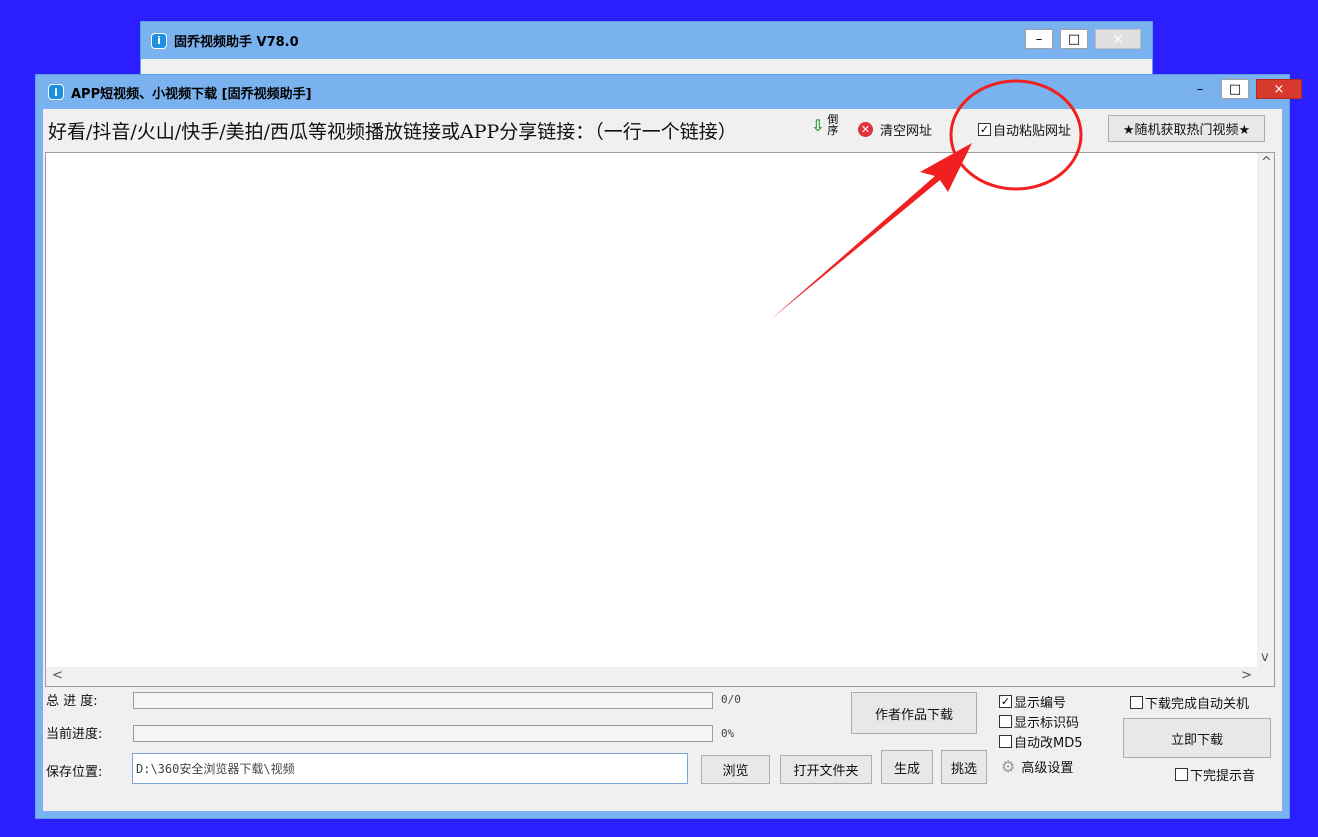 This screenshot has height=837, width=1318. Describe the element at coordinates (731, 699) in the screenshot. I see `total-progress-value: 0/0` at that location.